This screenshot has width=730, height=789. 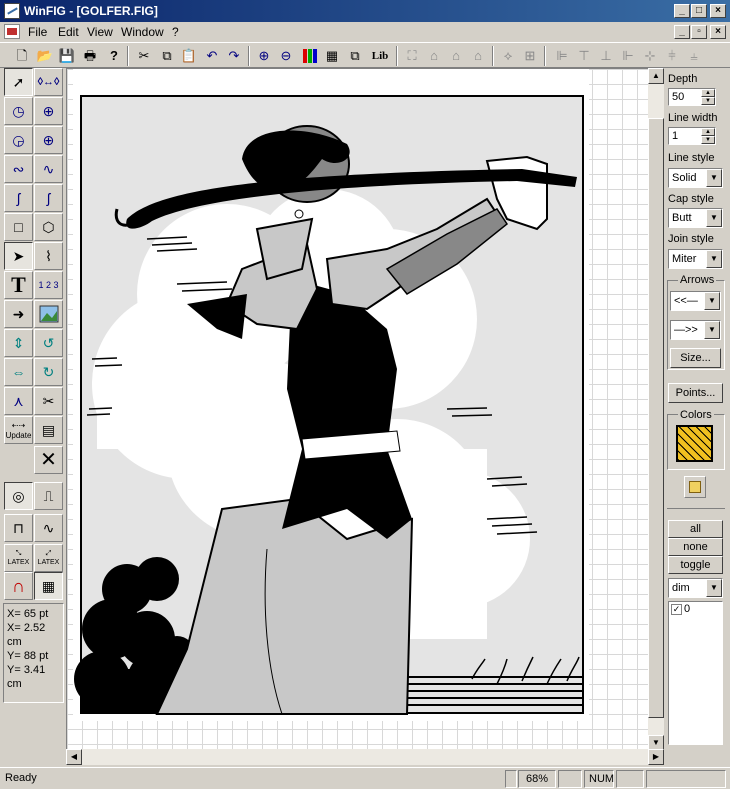 I want to click on cap-style-select: Butt ▼, so click(x=695, y=218).